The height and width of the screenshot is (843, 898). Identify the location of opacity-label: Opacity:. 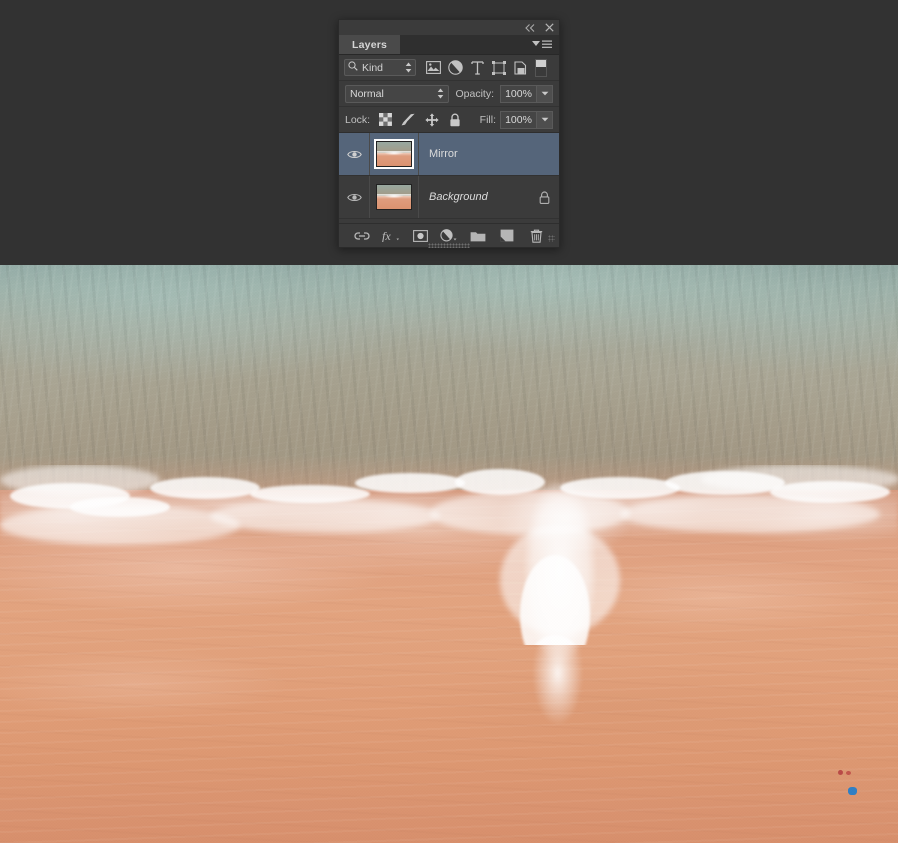
(474, 93).